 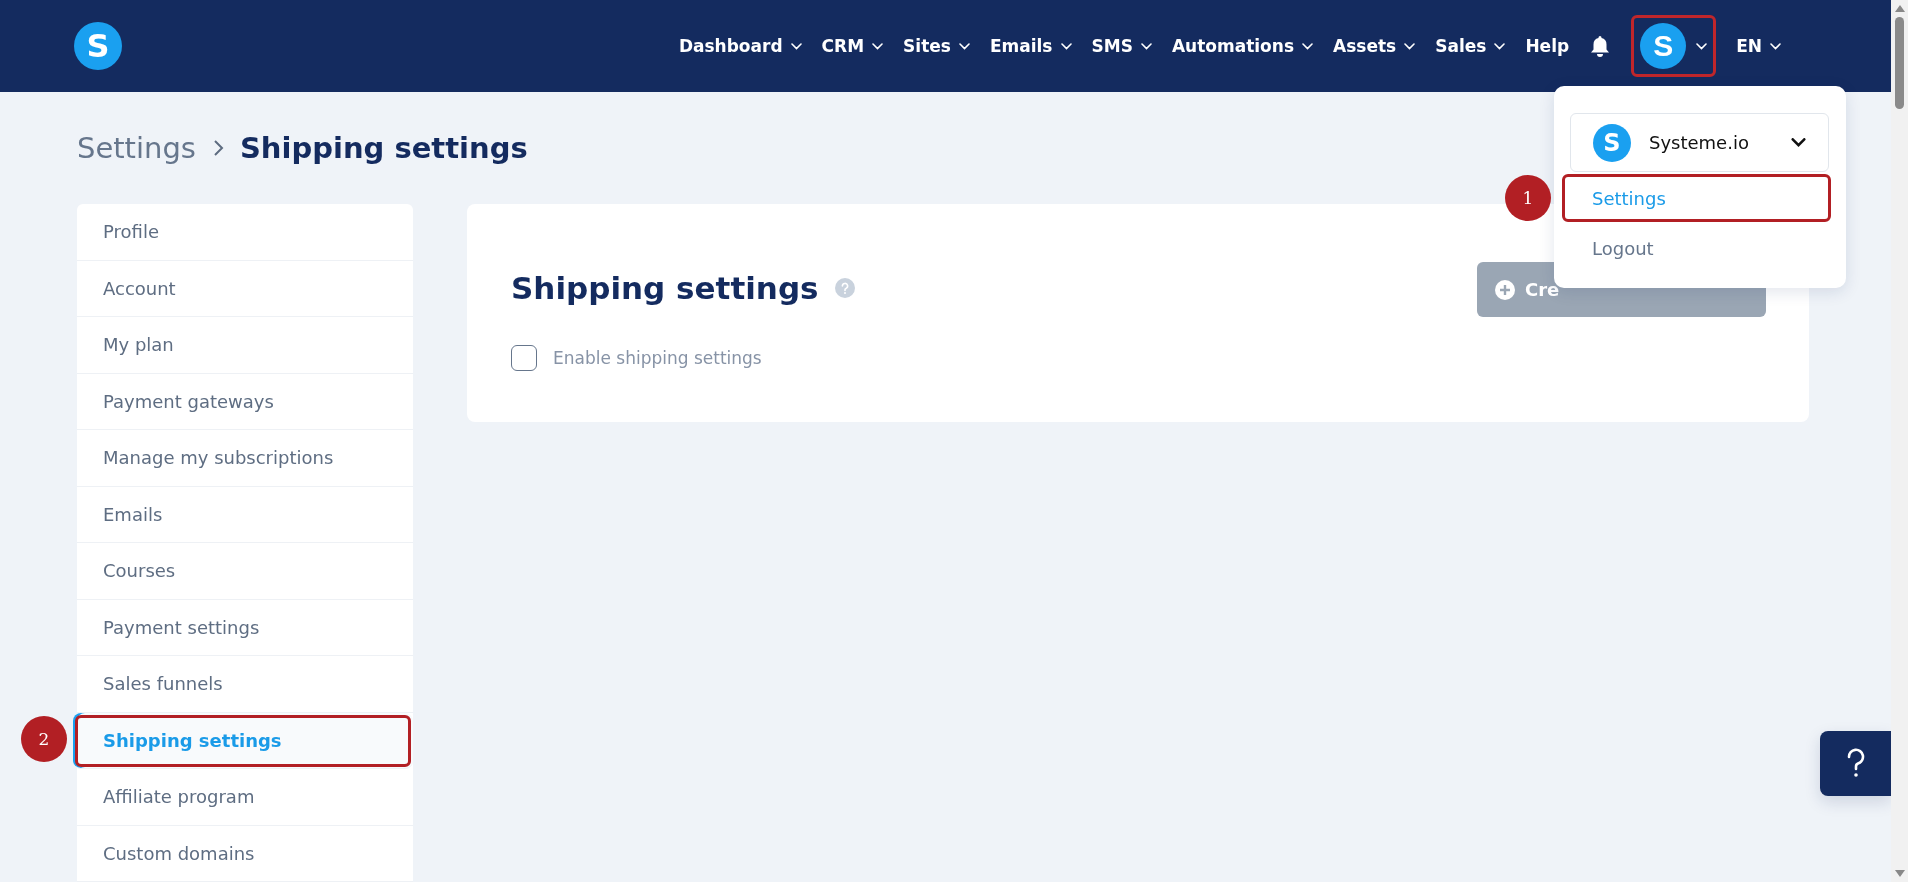 I want to click on sidebar-item: Shipping settings, so click(x=243, y=740).